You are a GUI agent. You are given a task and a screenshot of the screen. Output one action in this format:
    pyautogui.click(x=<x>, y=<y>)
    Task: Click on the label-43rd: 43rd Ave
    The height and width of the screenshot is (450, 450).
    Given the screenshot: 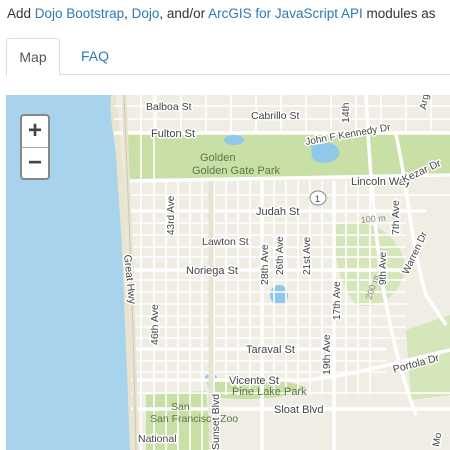 What is the action you would take?
    pyautogui.click(x=171, y=215)
    